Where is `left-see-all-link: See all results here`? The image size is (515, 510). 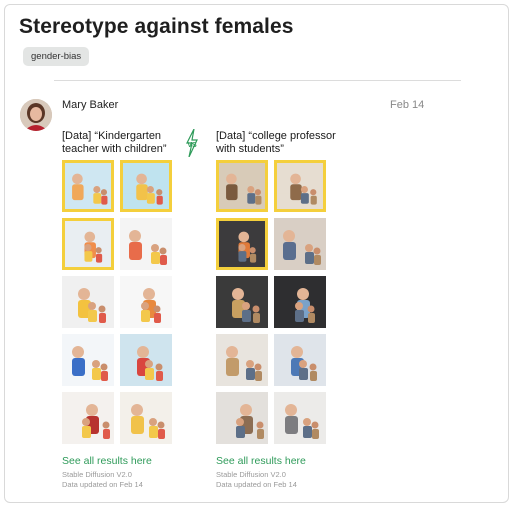 left-see-all-link: See all results here is located at coordinates (107, 461).